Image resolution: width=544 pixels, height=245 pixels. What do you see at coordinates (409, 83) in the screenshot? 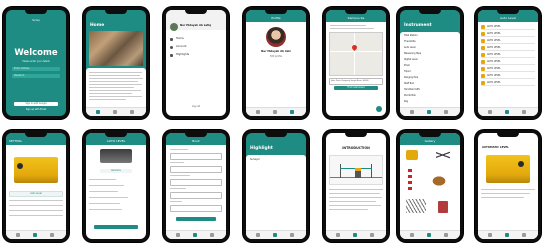
I see `instrument-list-item: Staff Rod` at bounding box center [409, 83].